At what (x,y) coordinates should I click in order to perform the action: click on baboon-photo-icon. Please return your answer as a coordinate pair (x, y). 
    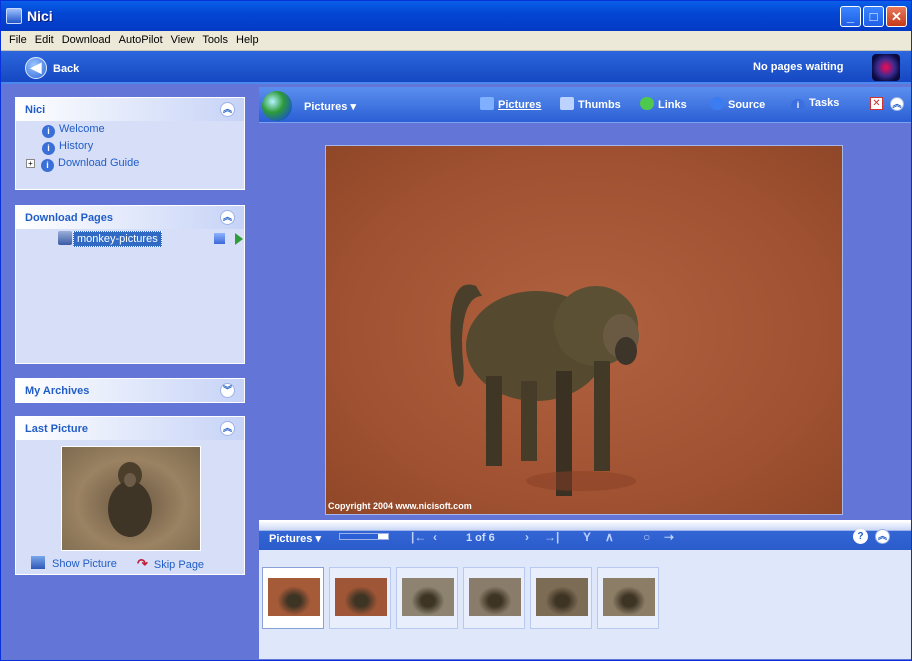
    Looking at the image, I should click on (130, 499).